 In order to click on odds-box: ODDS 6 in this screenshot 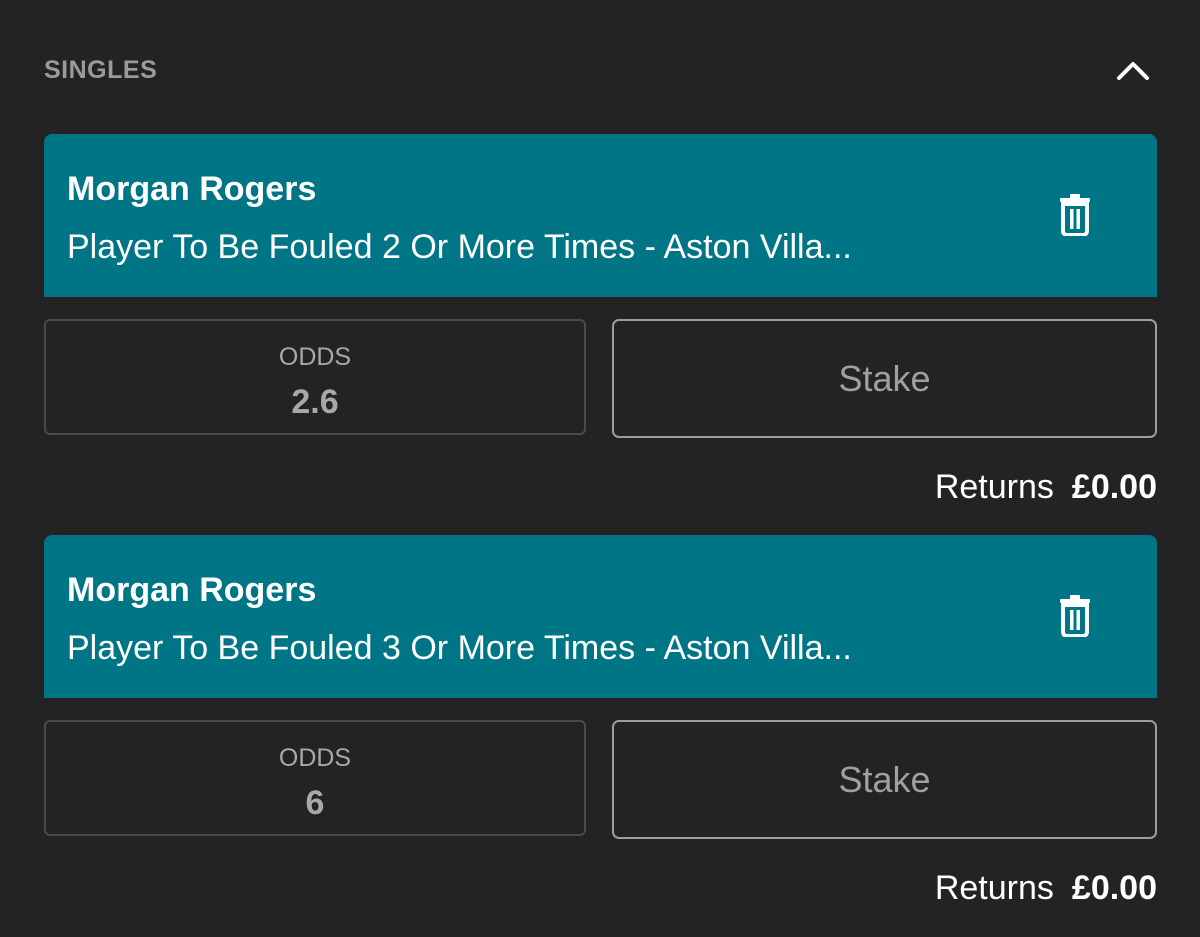, I will do `click(315, 778)`.